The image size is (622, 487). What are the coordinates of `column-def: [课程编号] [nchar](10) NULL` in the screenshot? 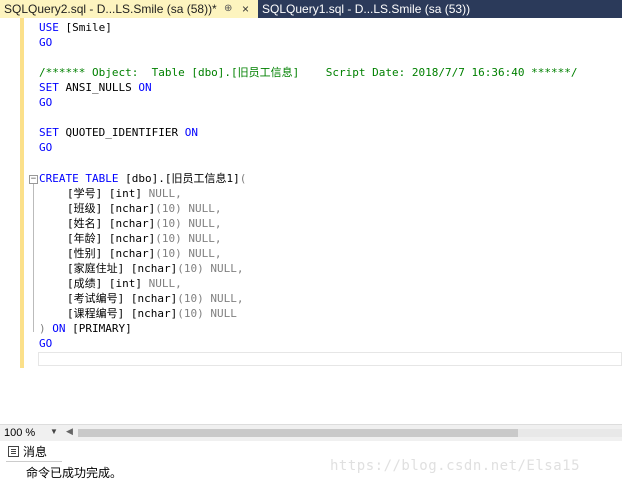 It's located at (152, 313).